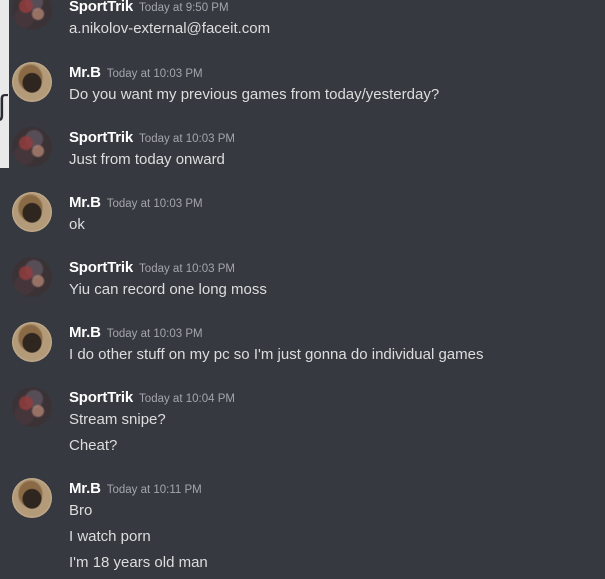  Describe the element at coordinates (184, 8) in the screenshot. I see `timestamp: Today at 9:50 PM` at that location.